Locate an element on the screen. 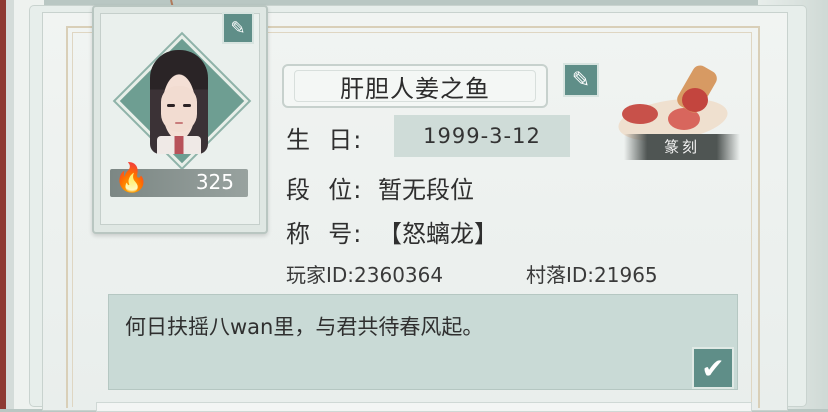 The height and width of the screenshot is (412, 828). avatar-eye-right is located at coordinates (187, 105).